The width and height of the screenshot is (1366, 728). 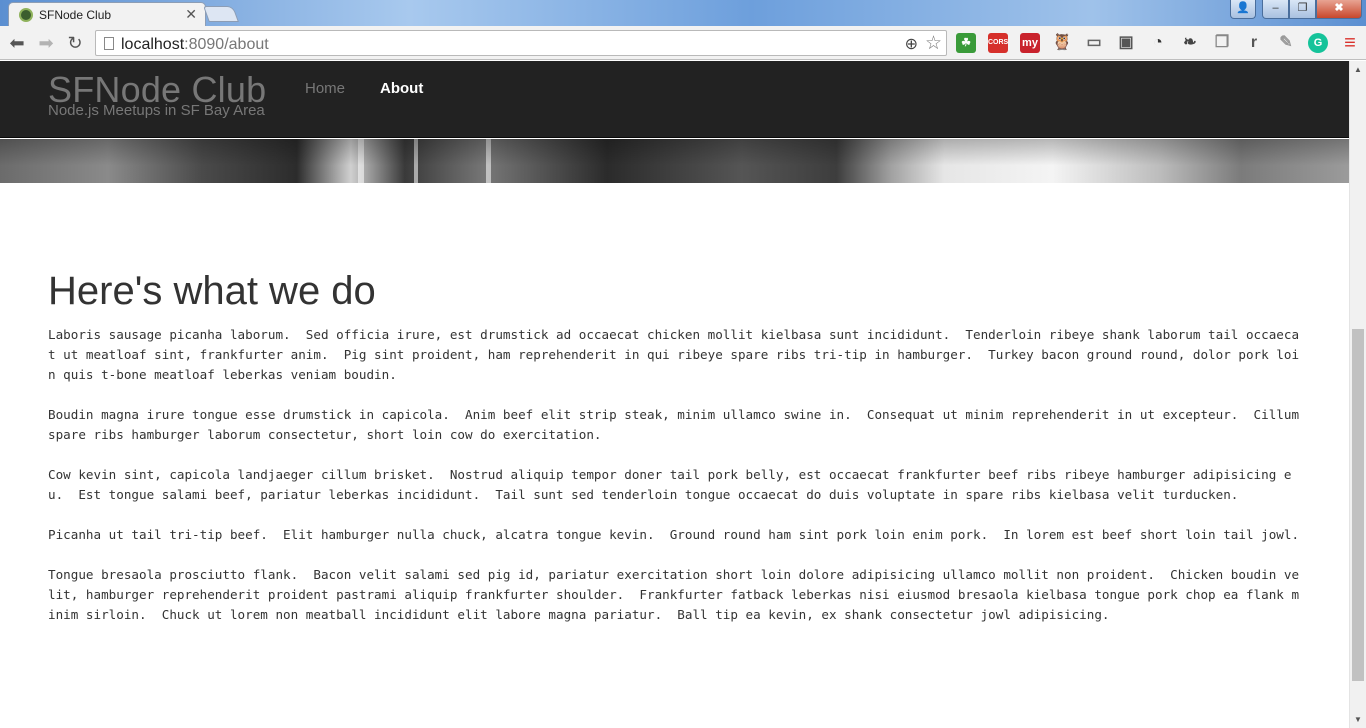 What do you see at coordinates (212, 291) in the screenshot?
I see `page-heading: Here's what we do` at bounding box center [212, 291].